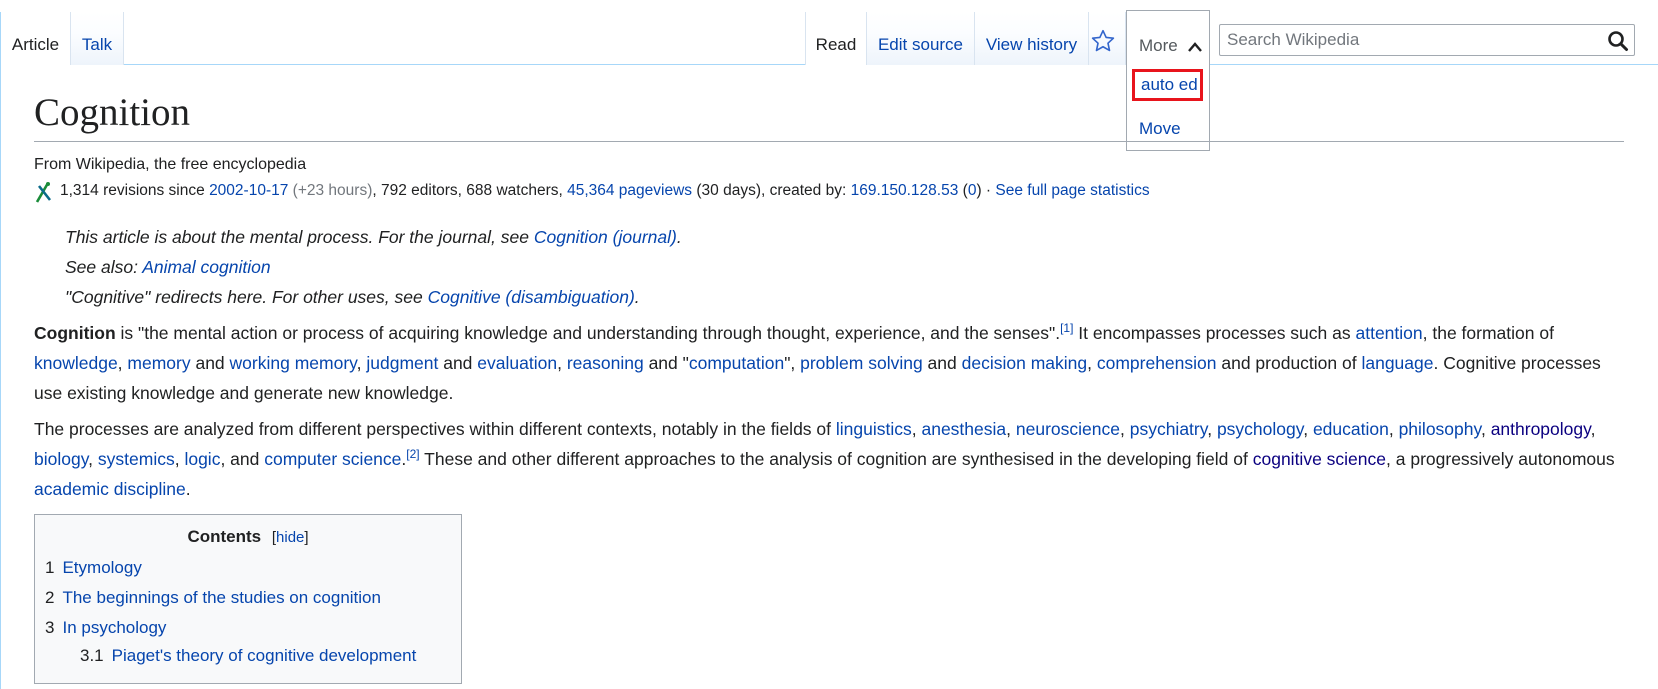  I want to click on content-left-border, so click(0, 350).